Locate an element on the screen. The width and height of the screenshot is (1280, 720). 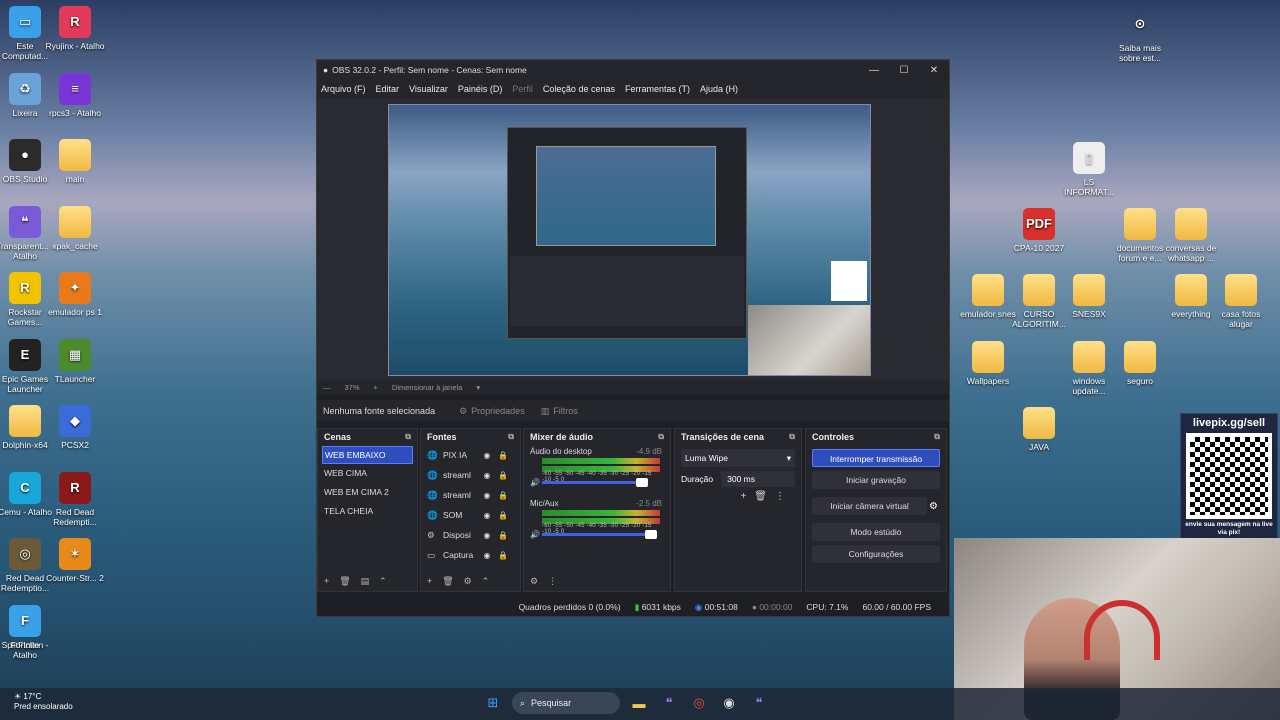
desktop-icon: seguro is located at coordinates (1140, 363).